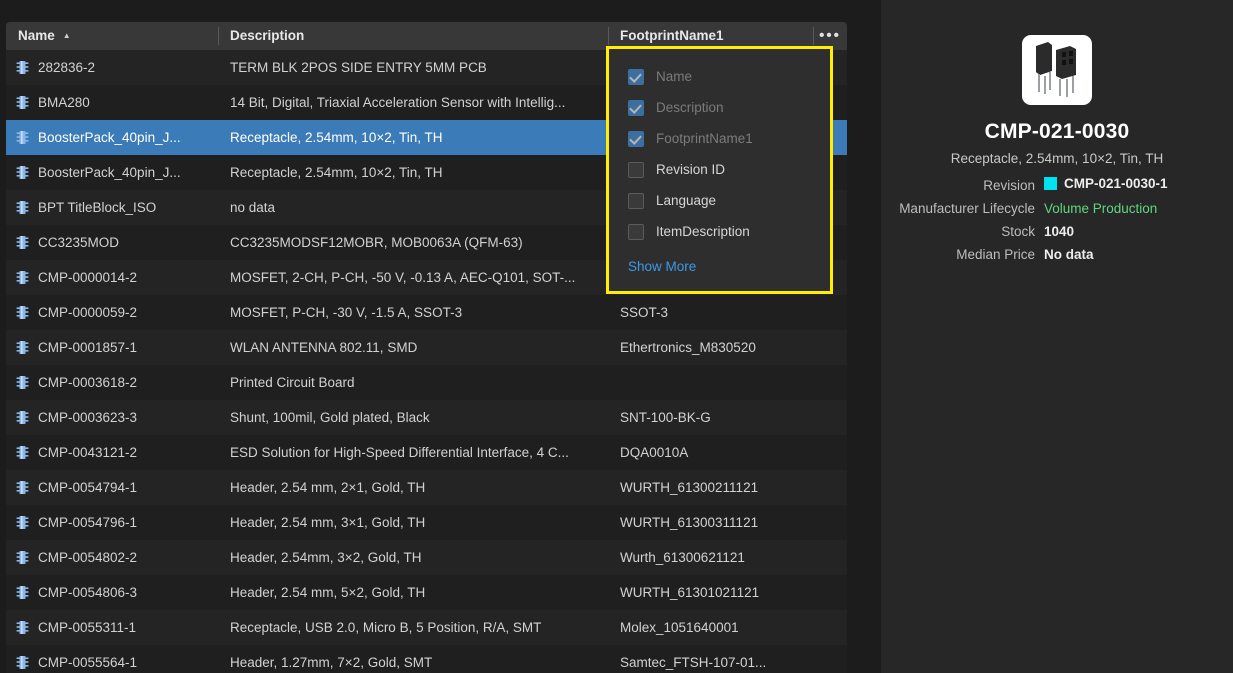 This screenshot has height=673, width=1233. I want to click on cell-name-text: CMP-0001857-1, so click(88, 347).